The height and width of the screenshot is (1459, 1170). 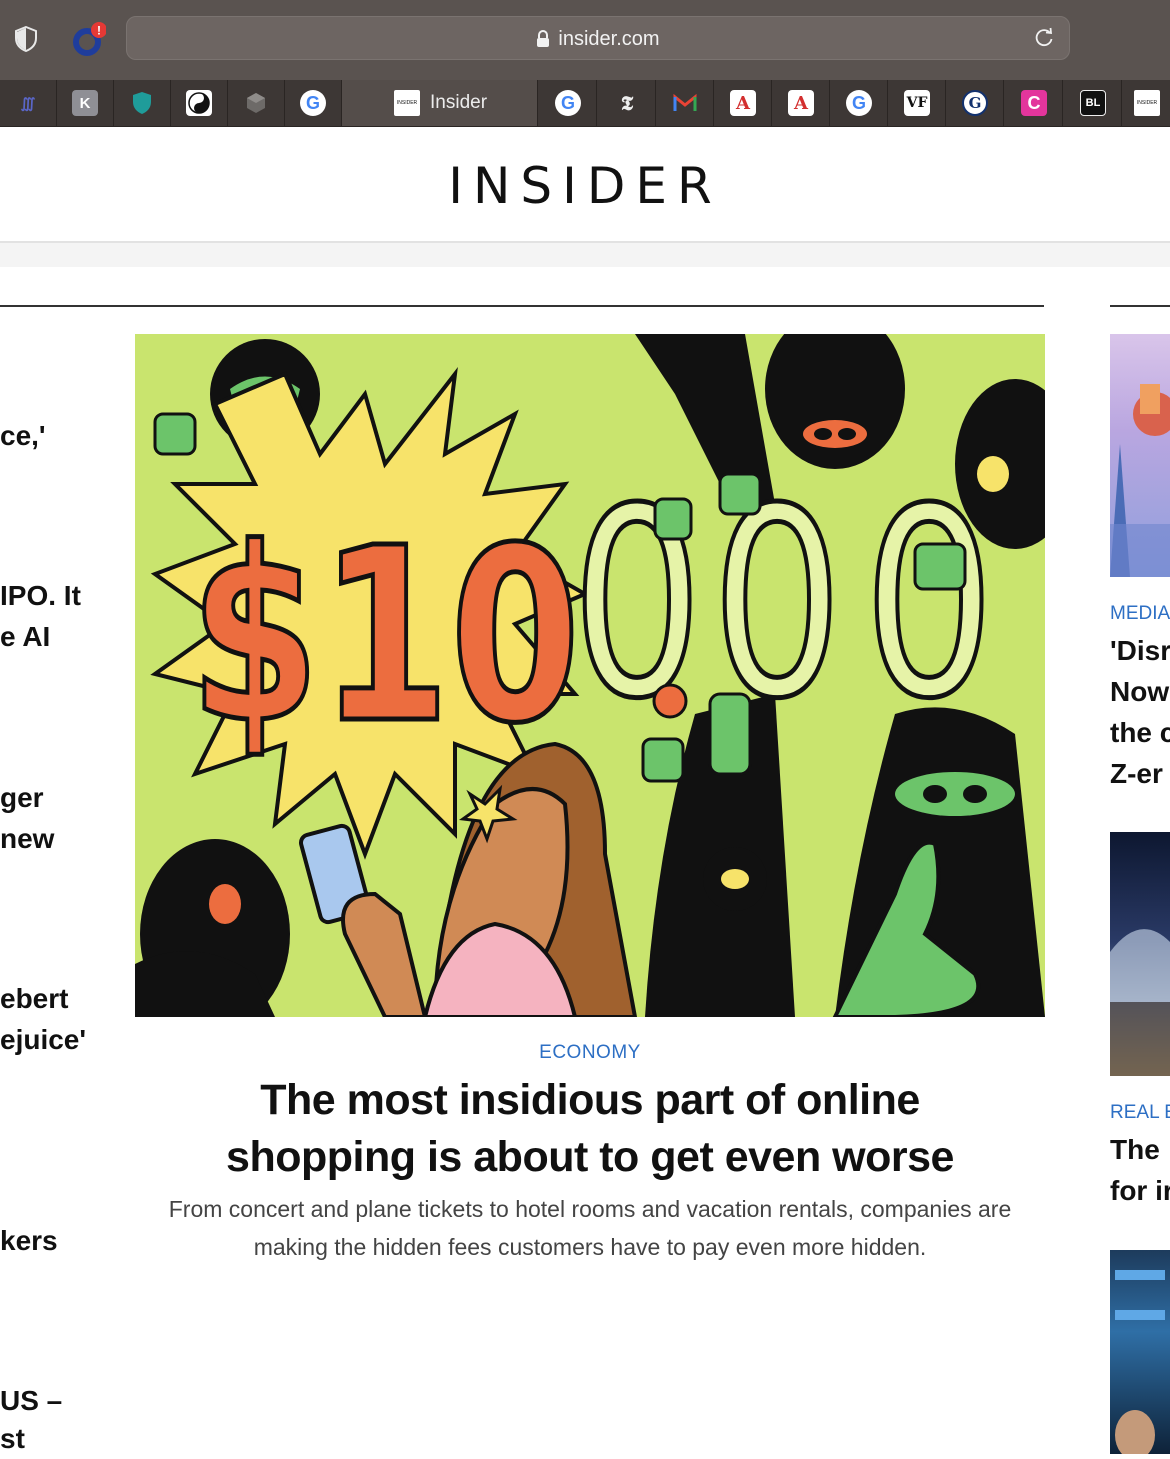 I want to click on site-header: INSIDER, so click(x=585, y=185).